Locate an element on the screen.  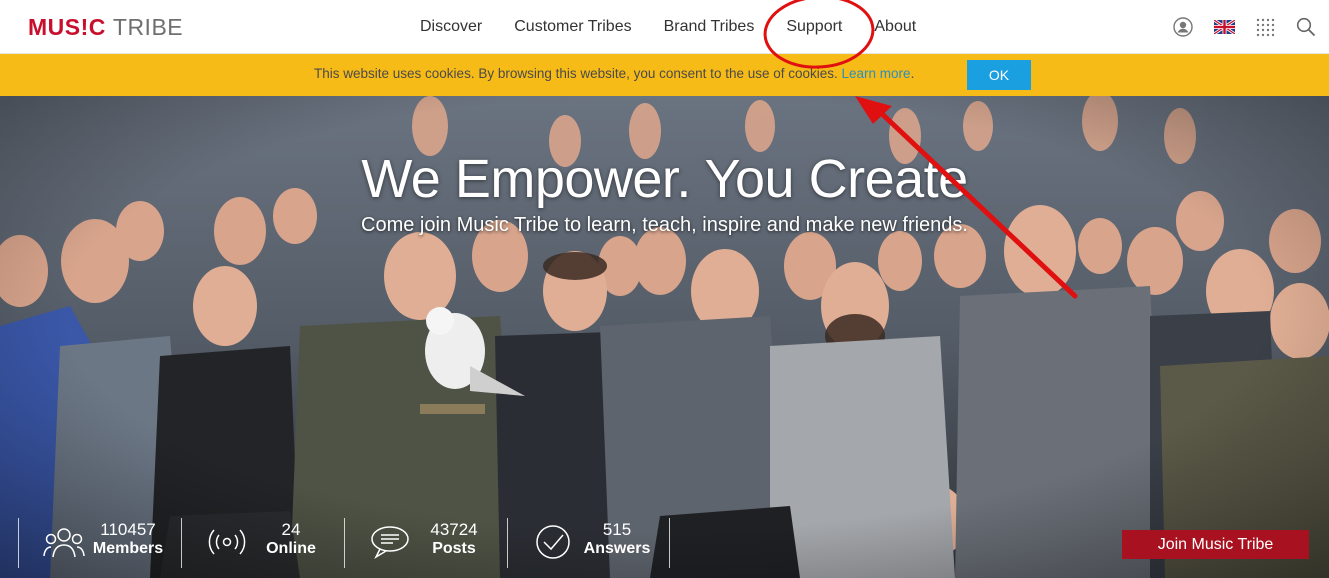
online-icon is located at coordinates (227, 542).